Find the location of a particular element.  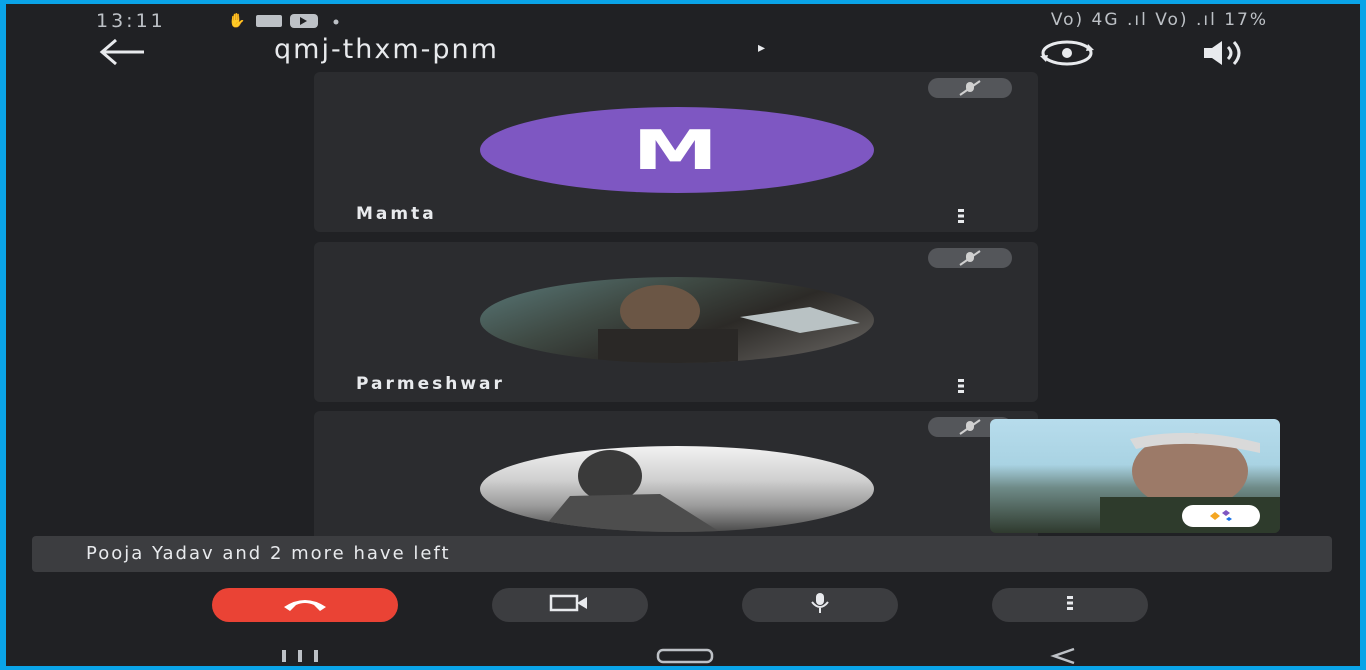

phone-hangup-icon is located at coordinates (305, 605).